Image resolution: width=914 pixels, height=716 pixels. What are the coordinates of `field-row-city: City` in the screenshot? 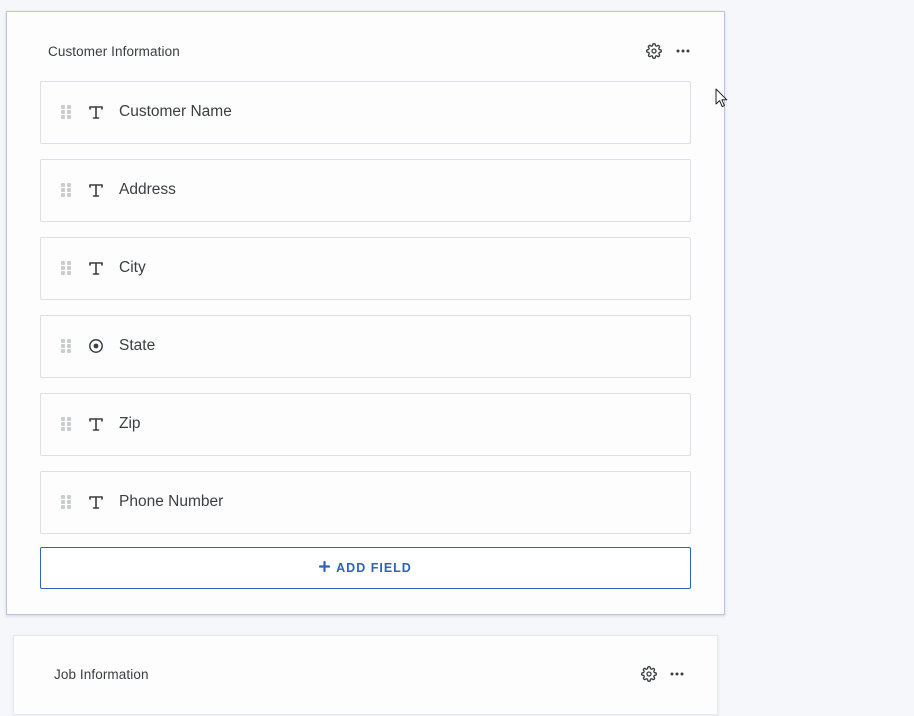 It's located at (365, 268).